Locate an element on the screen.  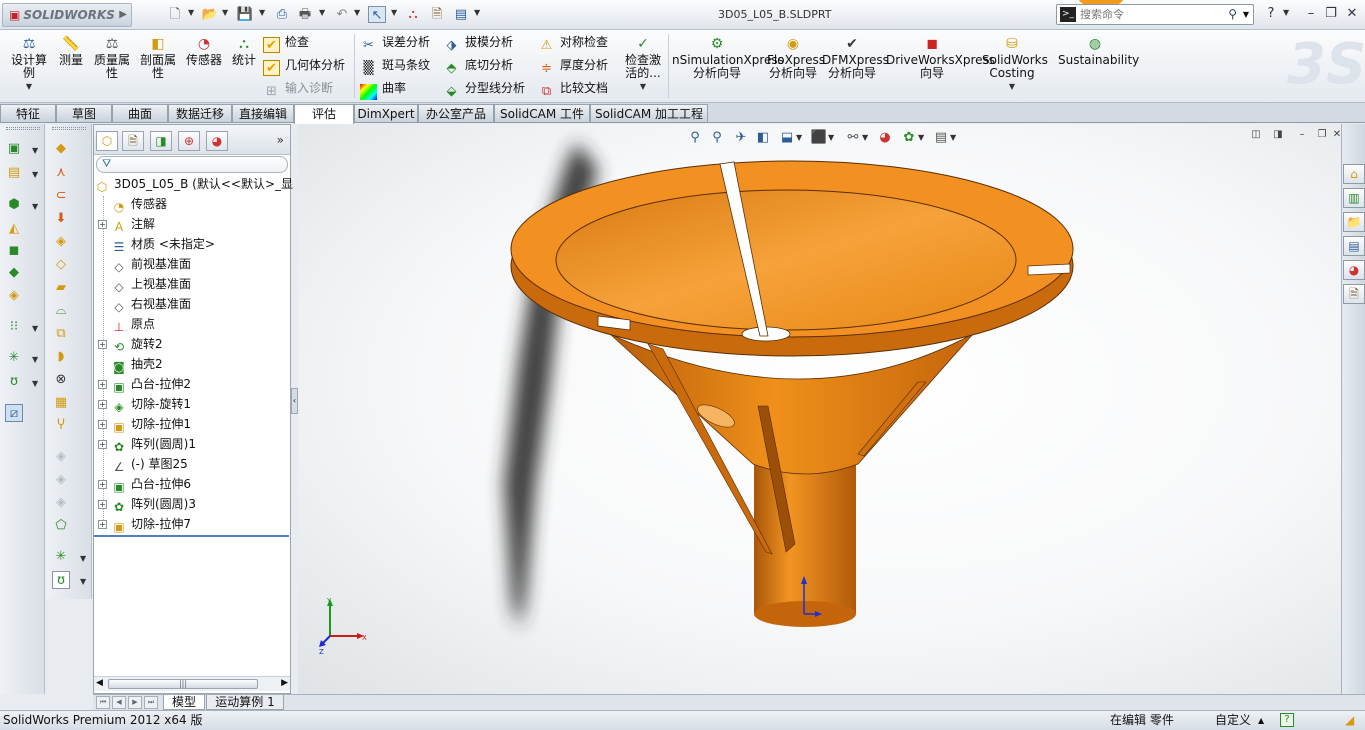
tree-item: + ▣ 凸台-拉伸2 is located at coordinates (144, 384).